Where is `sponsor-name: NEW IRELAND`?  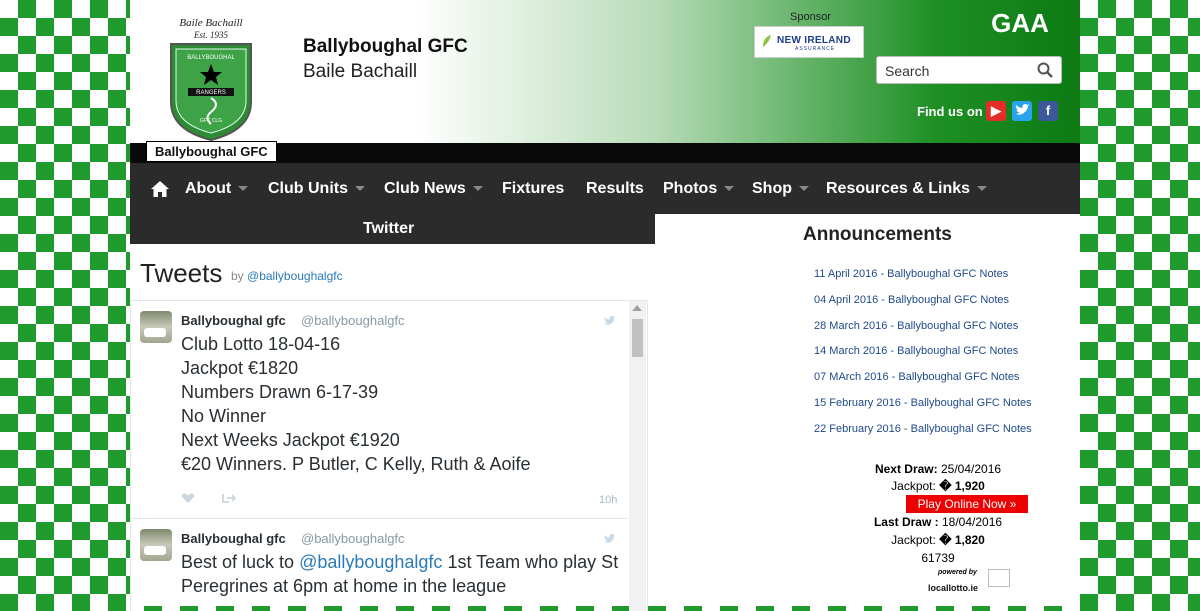 sponsor-name: NEW IRELAND is located at coordinates (814, 40).